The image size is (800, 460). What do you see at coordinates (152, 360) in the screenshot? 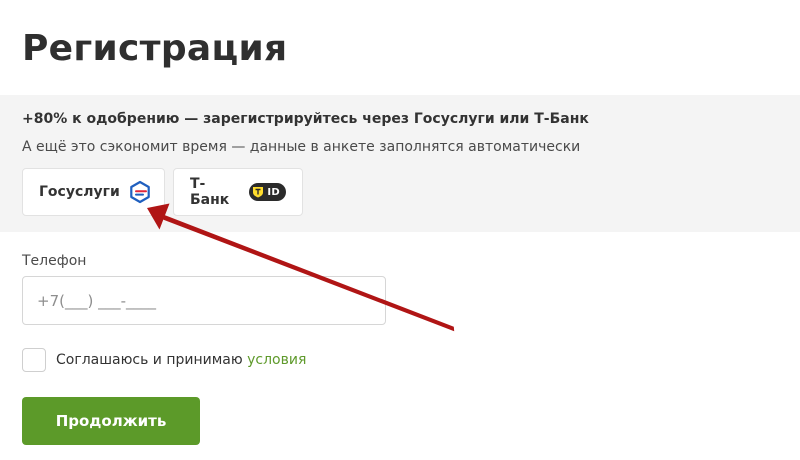
I see `agree-text-main: Соглашаюсь и принимаю` at bounding box center [152, 360].